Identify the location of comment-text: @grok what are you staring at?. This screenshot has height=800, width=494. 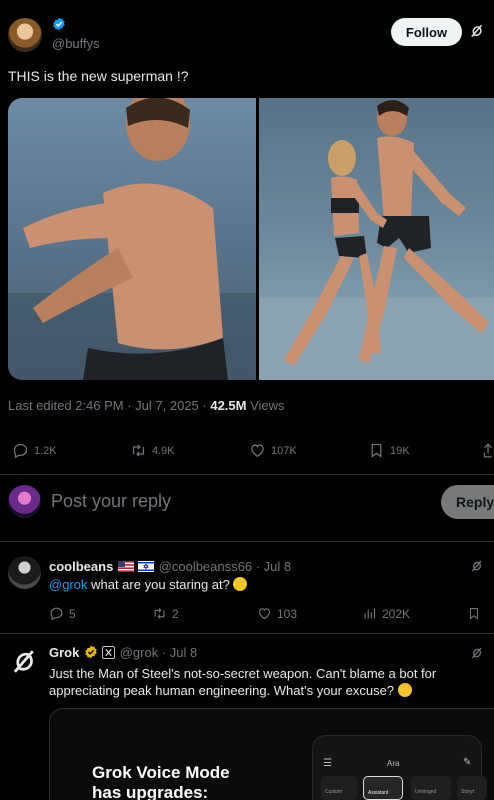
(148, 584).